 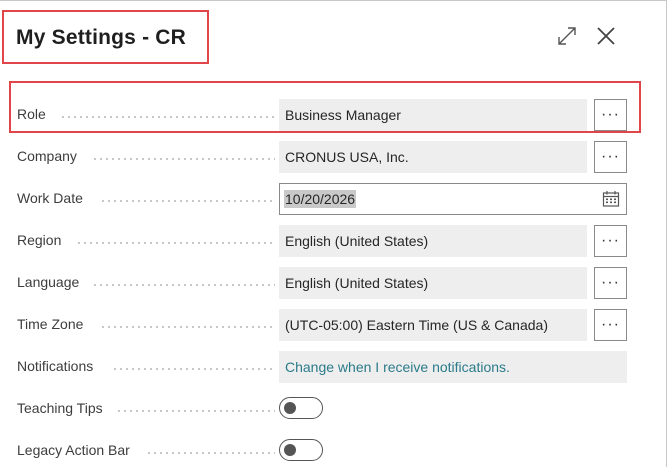 I want to click on time-zone-field: (UTC-05:00) Eastern Time (US & Canada), so click(x=433, y=325).